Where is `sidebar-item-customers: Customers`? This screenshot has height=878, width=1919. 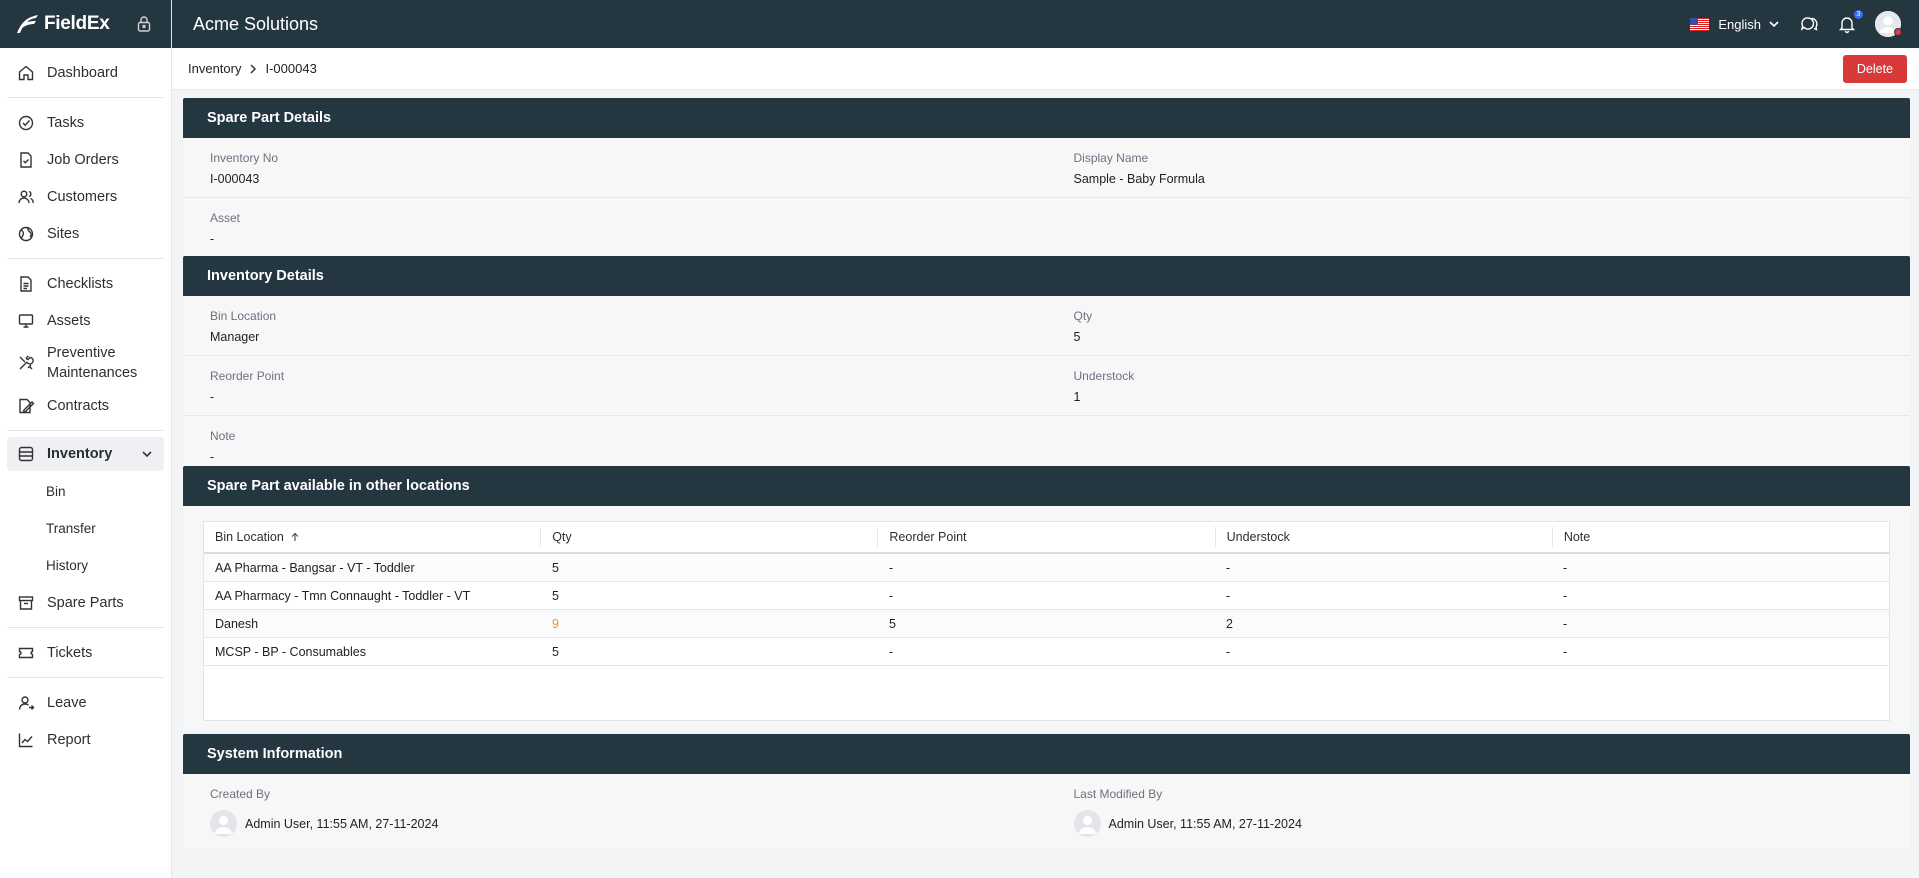
sidebar-item-customers: Customers is located at coordinates (85, 196).